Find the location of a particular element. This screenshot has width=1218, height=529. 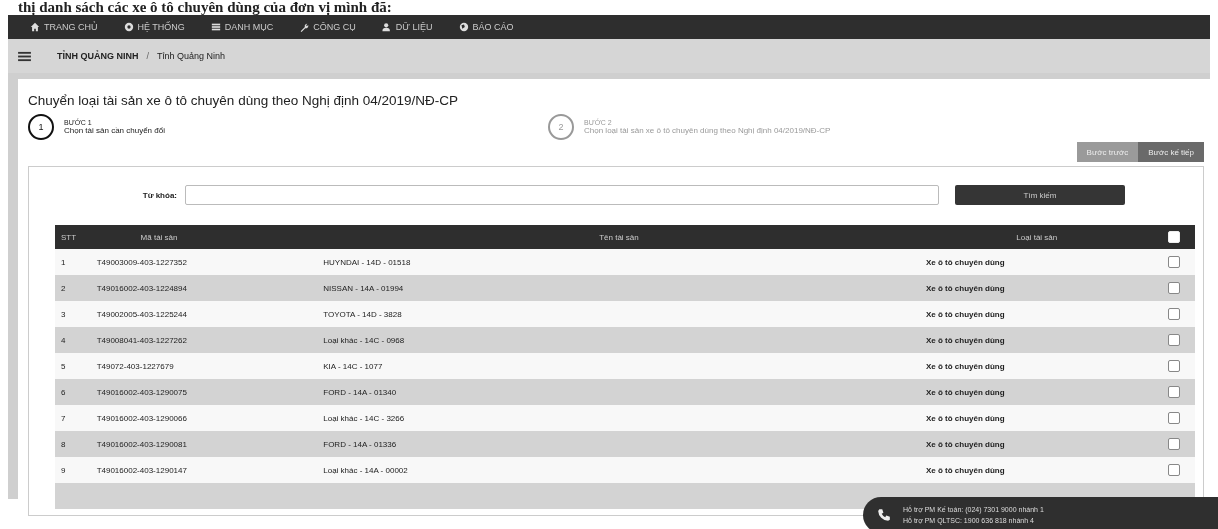

breadcrumb-item: TỈNH QUẢNG NINH is located at coordinates (98, 56).